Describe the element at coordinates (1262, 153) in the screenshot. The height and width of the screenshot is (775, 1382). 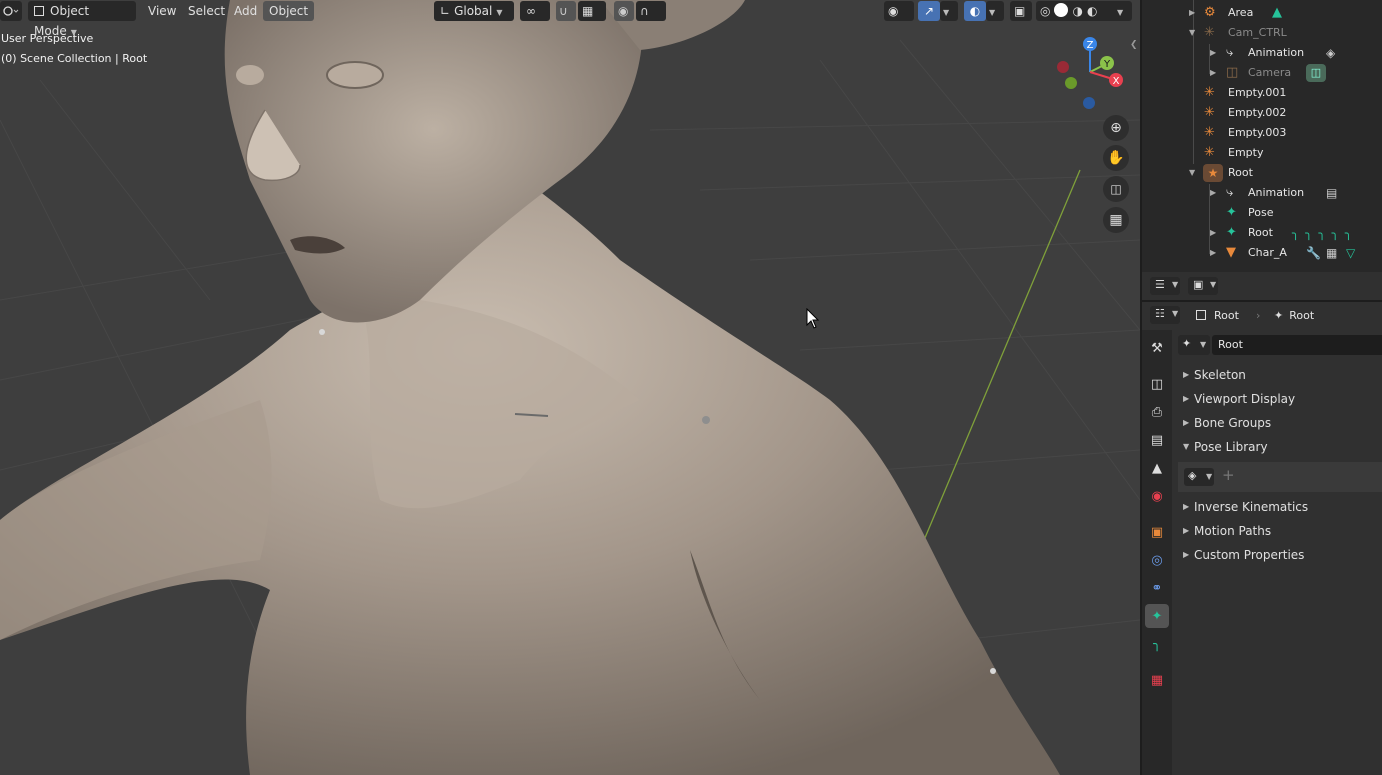
I see `outliner-row-empty: ✳ Empty` at that location.